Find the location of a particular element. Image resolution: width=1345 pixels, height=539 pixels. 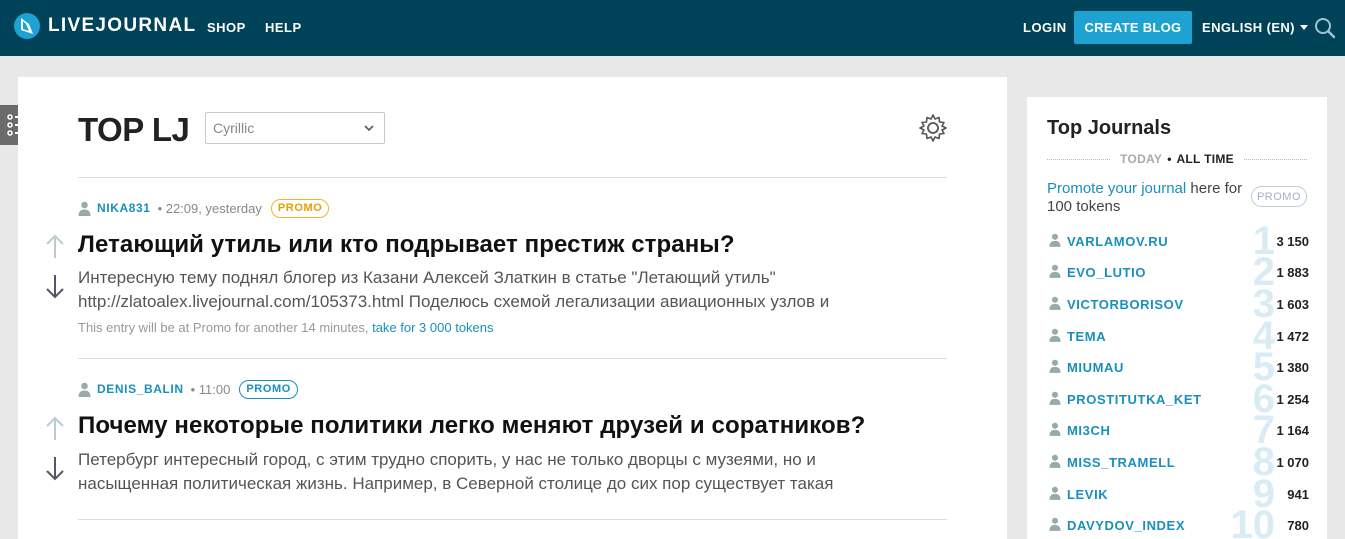

post-meta: NIKA831 • 22:09, yesterday PROMO is located at coordinates (204, 208).